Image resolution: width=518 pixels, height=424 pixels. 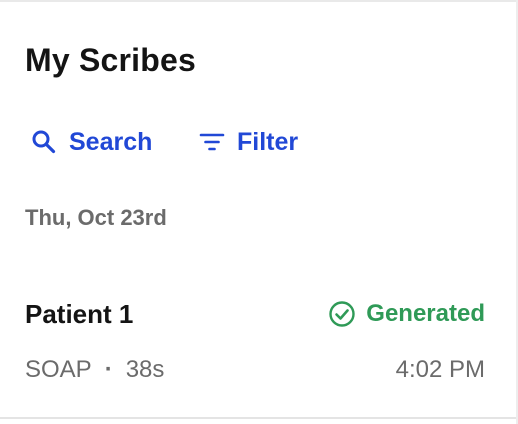 I want to click on filter-label: Filter, so click(x=268, y=141).